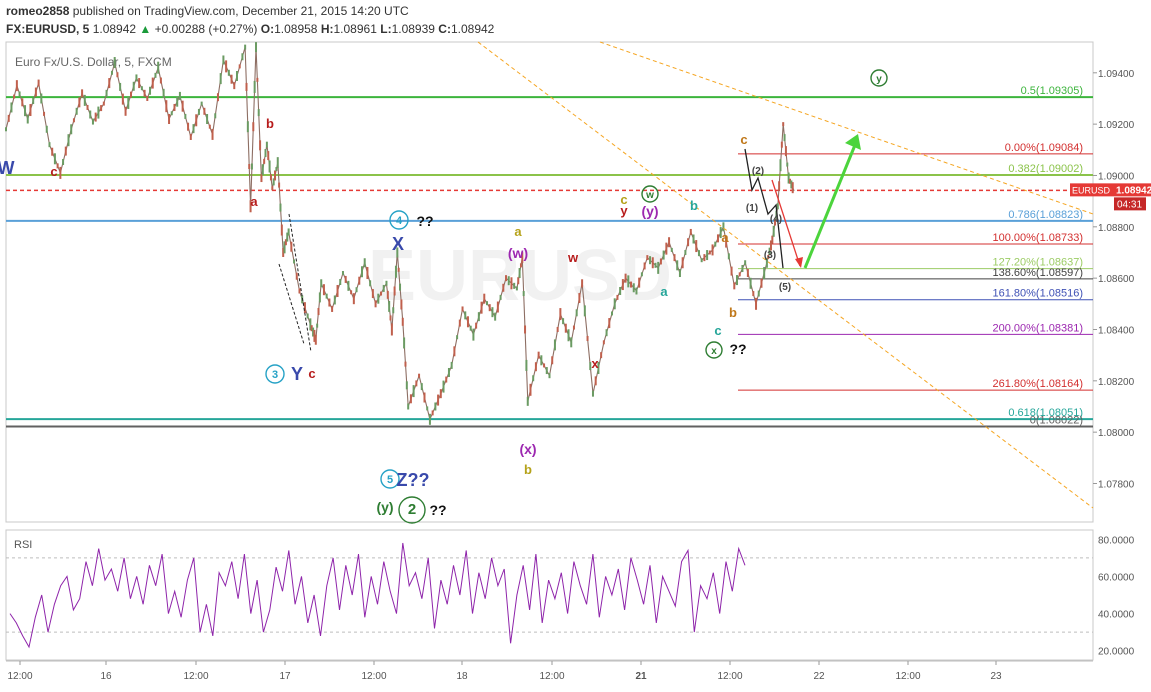 This screenshot has width=1151, height=692. I want to click on rsi-tick-label: 80.0000, so click(1116, 540).